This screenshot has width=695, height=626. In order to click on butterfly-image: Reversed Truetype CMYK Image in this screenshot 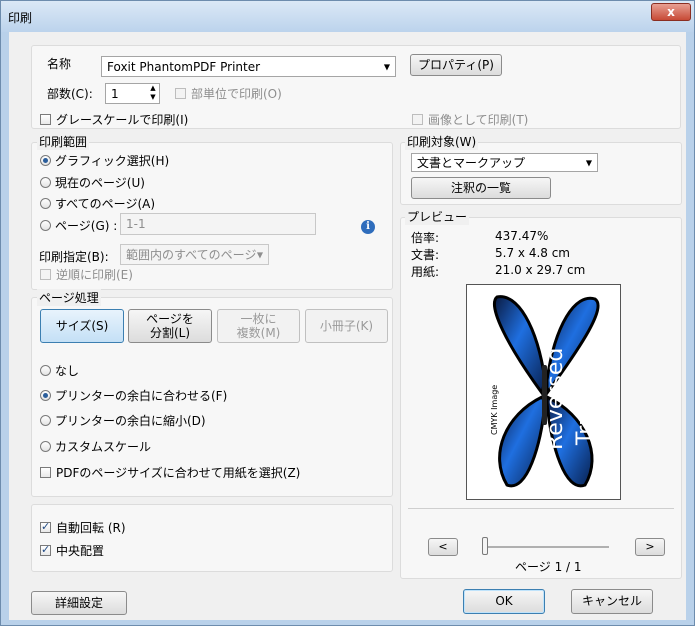, I will do `click(545, 391)`.